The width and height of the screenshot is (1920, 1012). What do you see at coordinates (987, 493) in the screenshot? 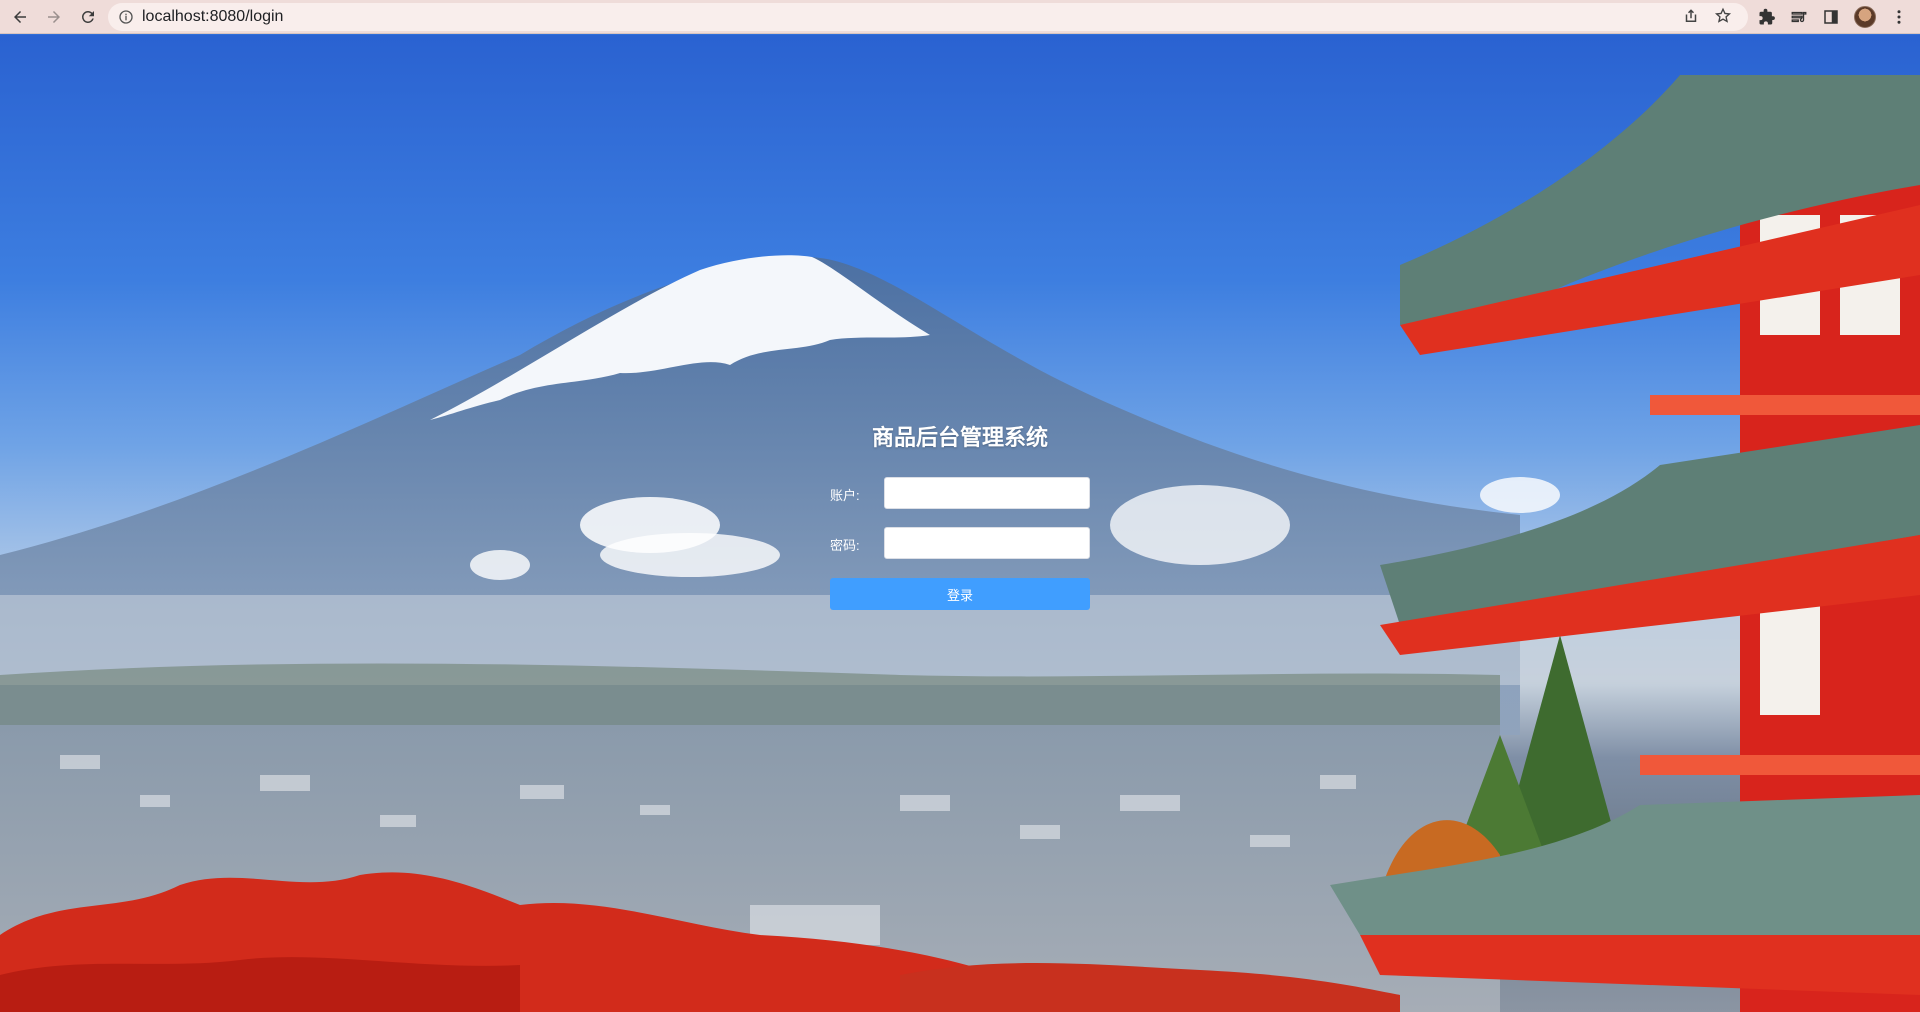
I see `account-input` at bounding box center [987, 493].